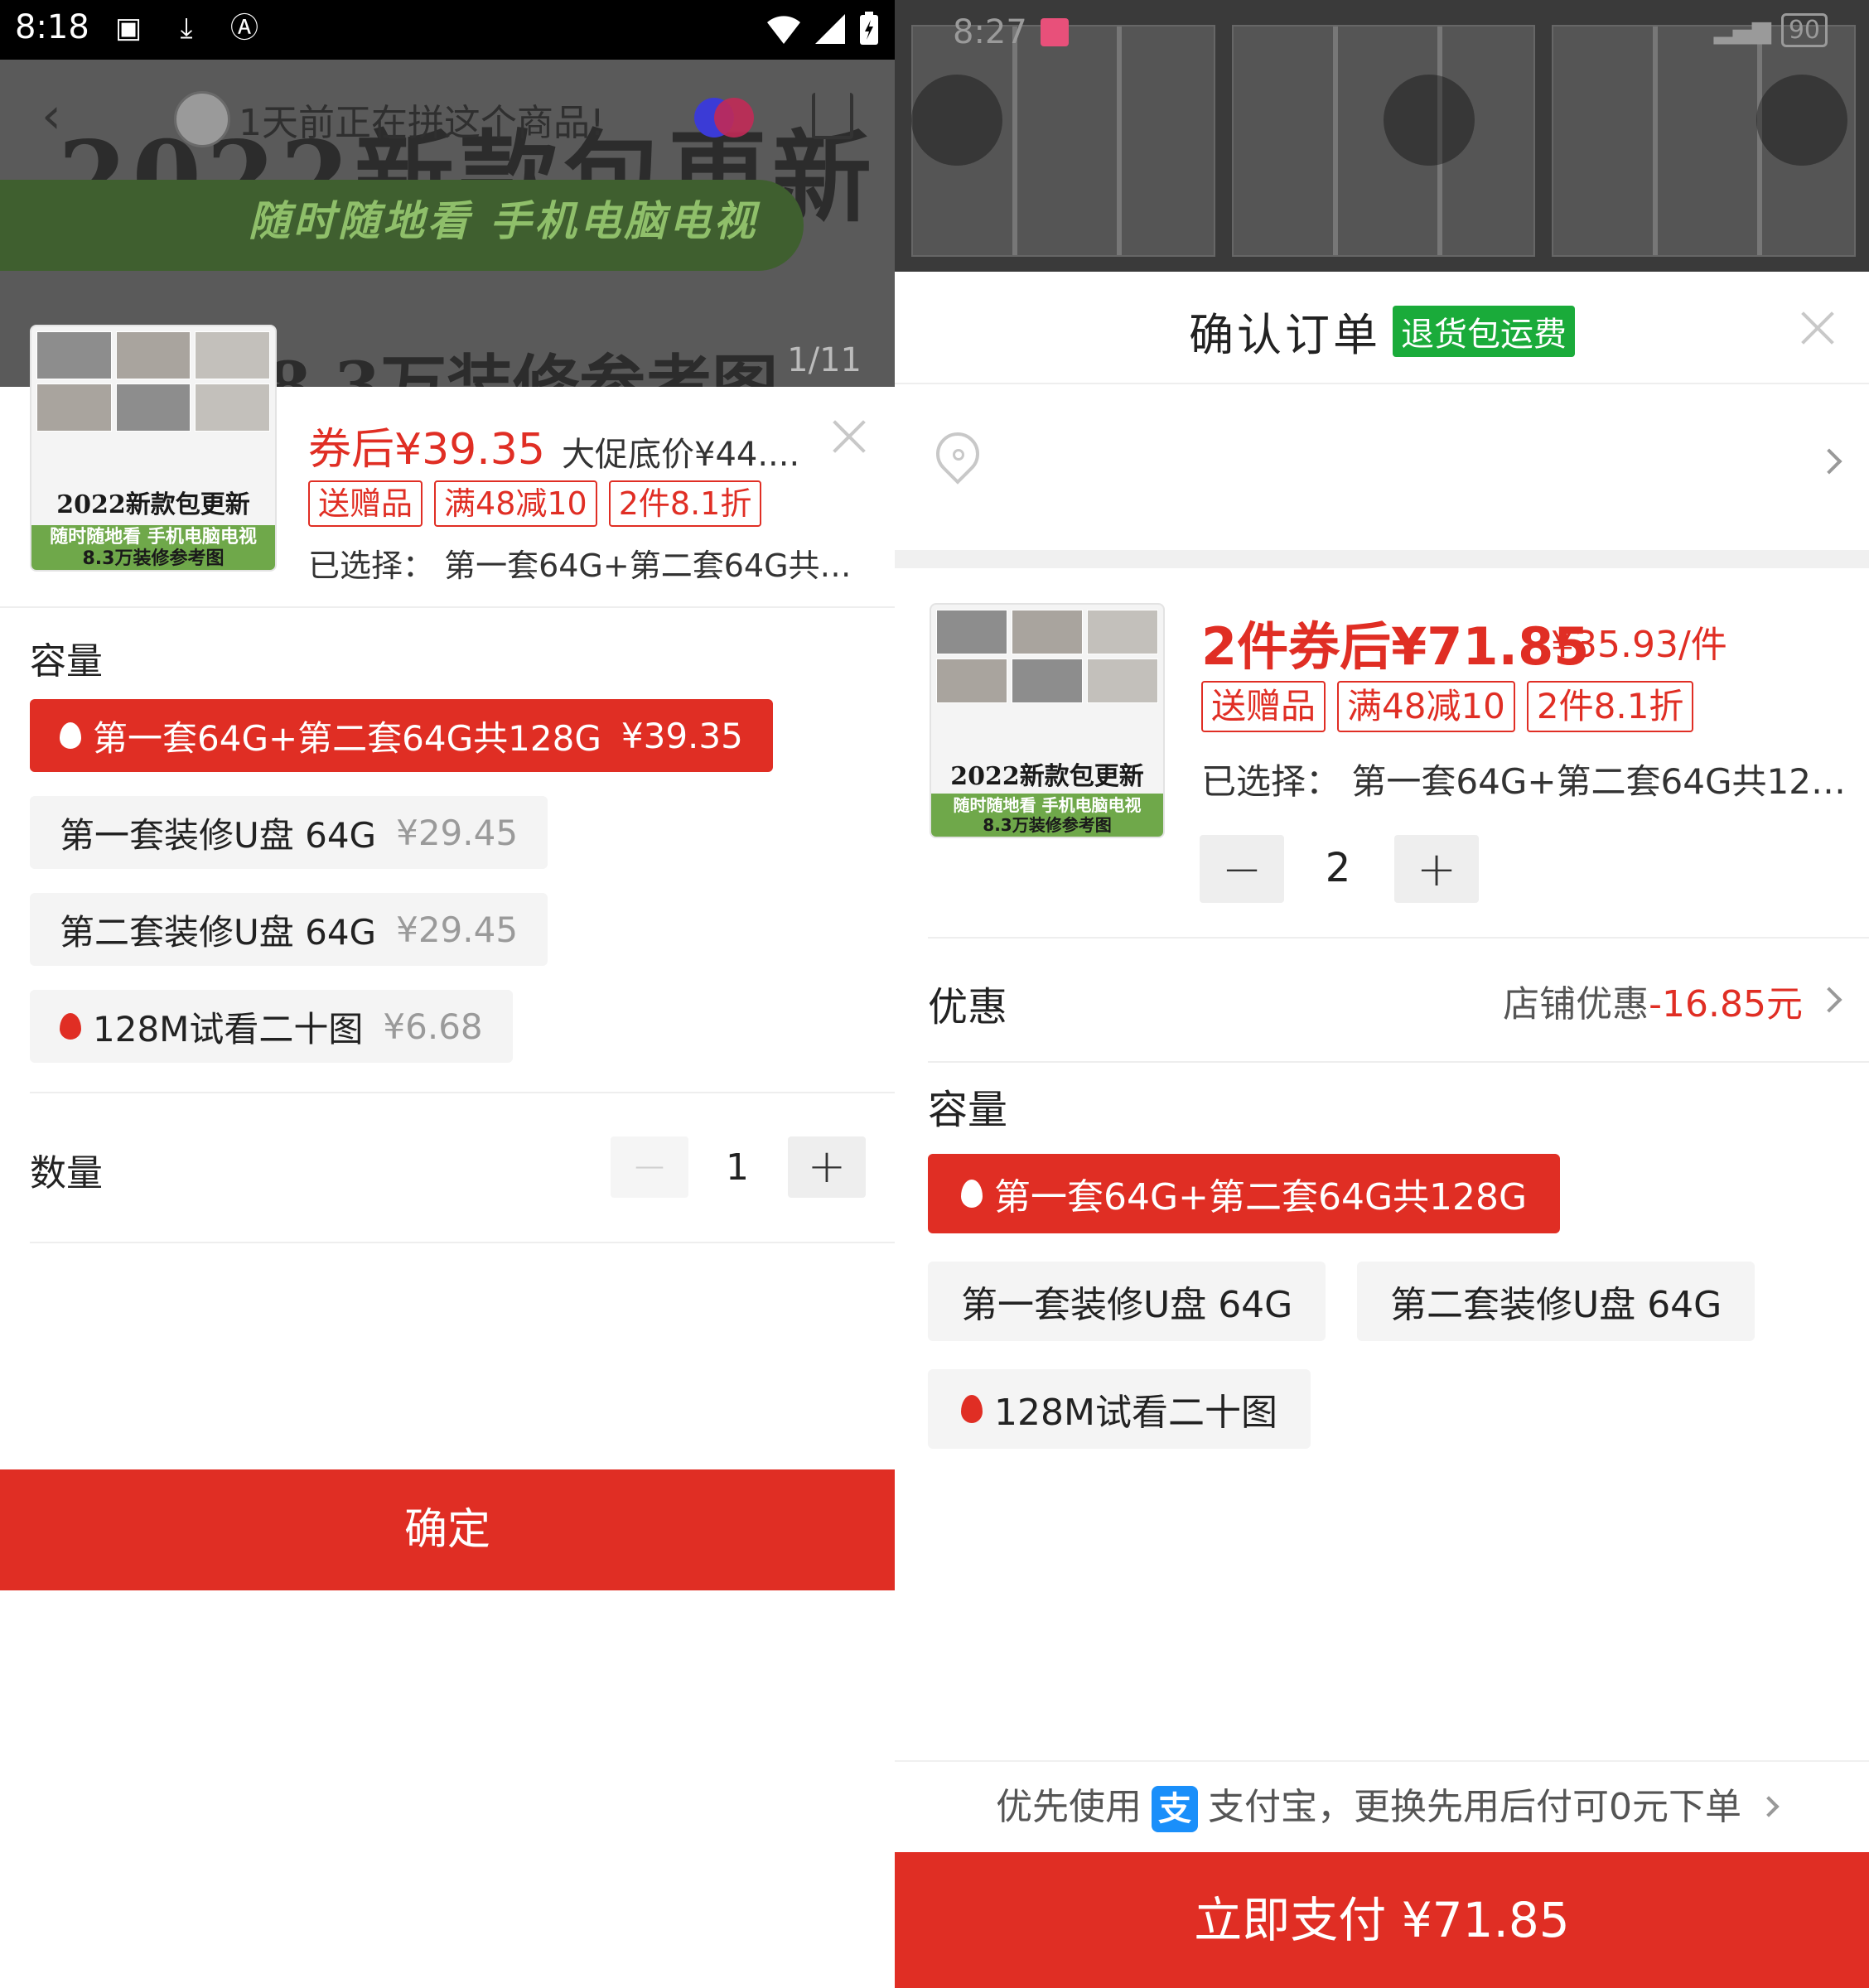  What do you see at coordinates (447, 1529) in the screenshot?
I see `confirm-button: 确定` at bounding box center [447, 1529].